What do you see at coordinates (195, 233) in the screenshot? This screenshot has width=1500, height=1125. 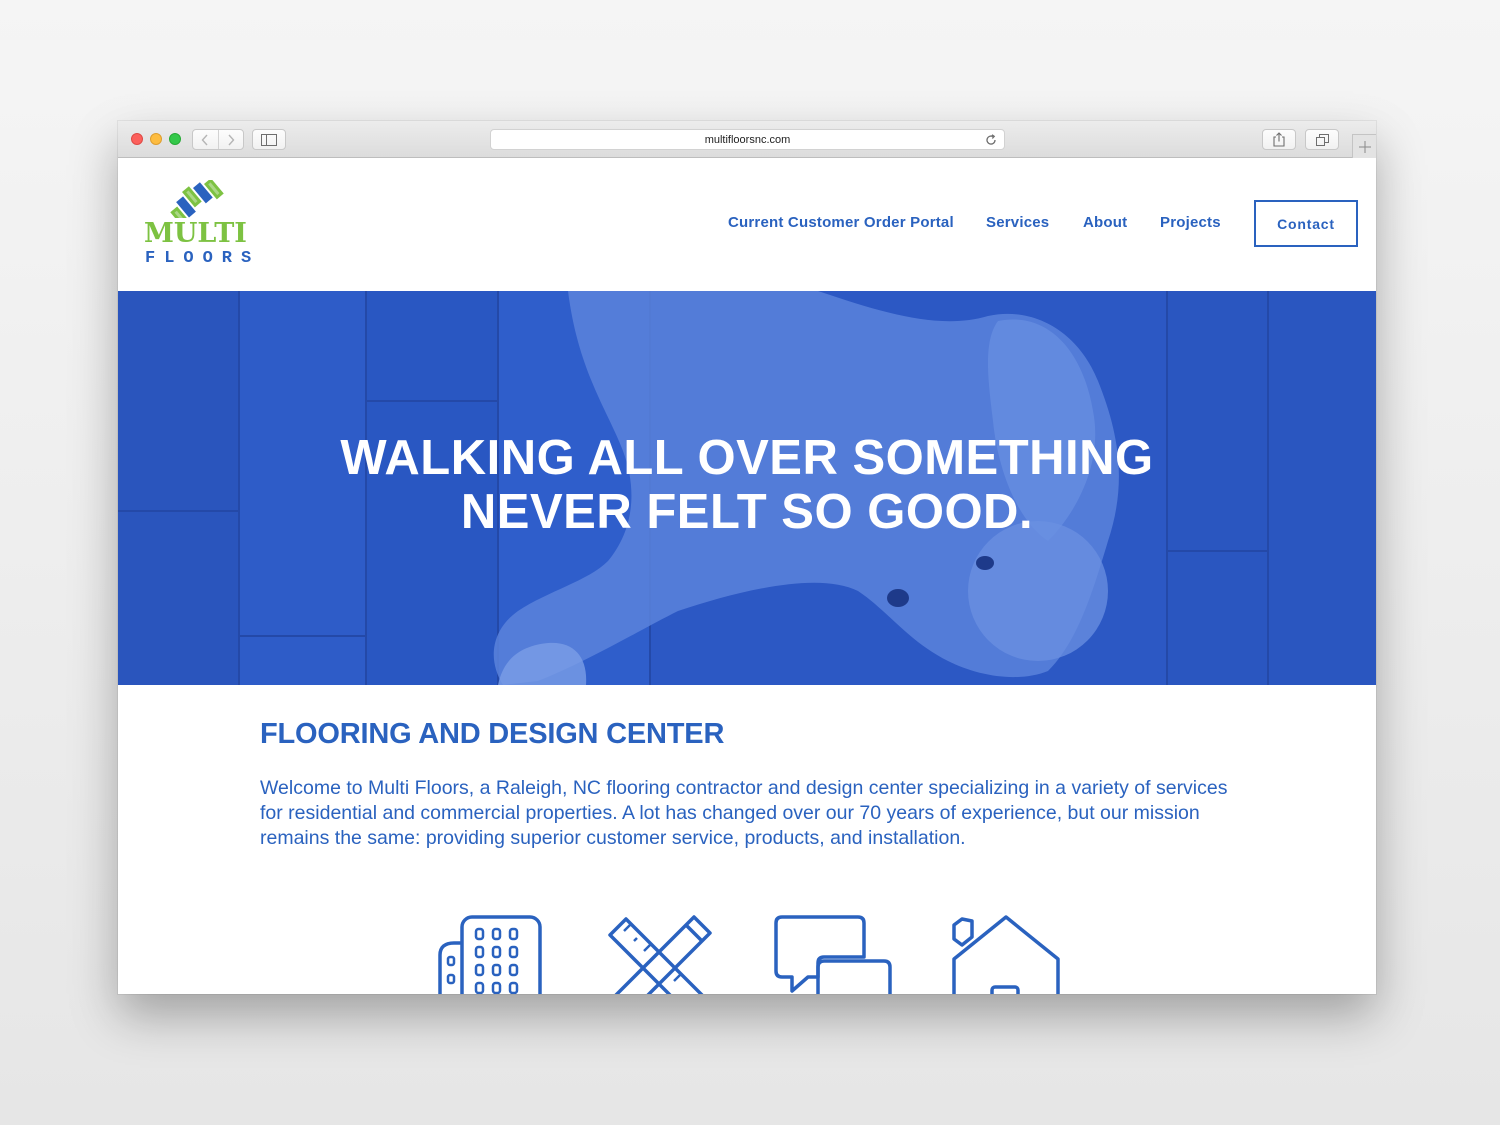 I see `logo-text-multi: MULTI` at bounding box center [195, 233].